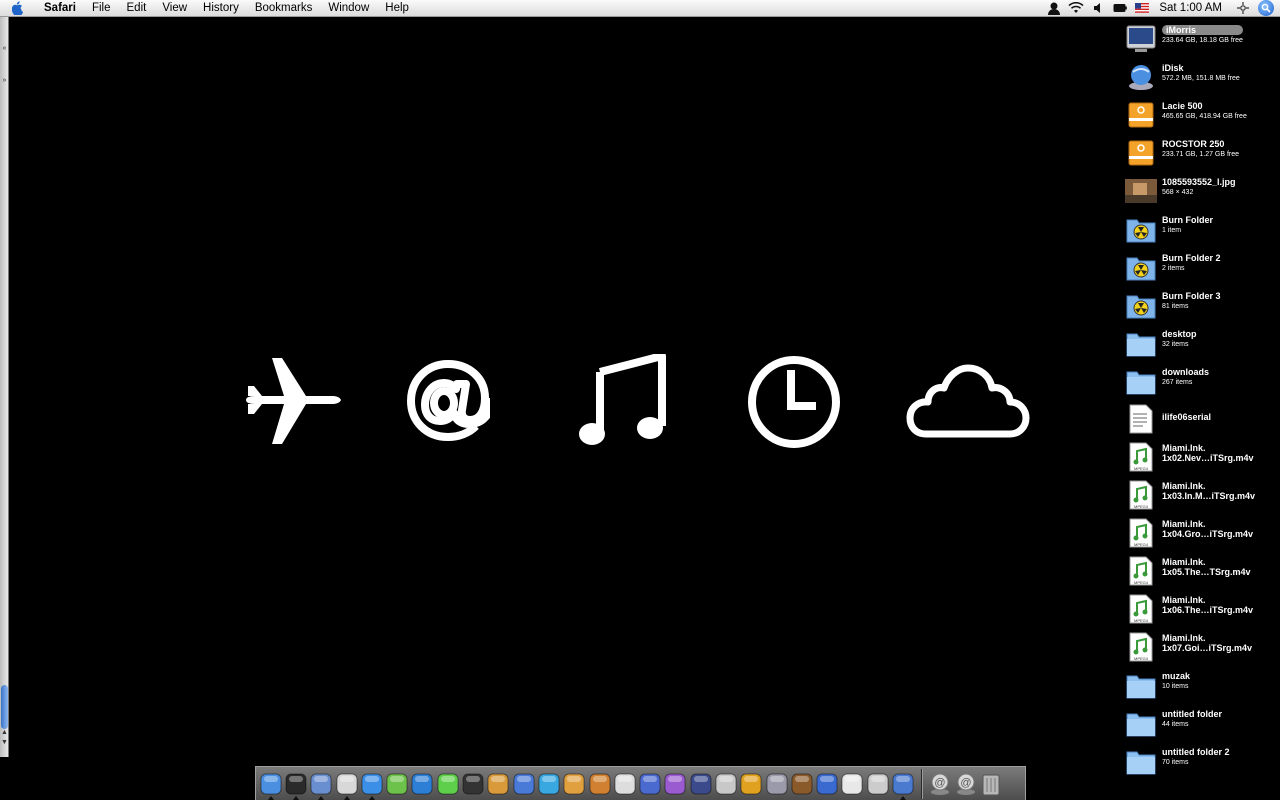 The height and width of the screenshot is (800, 1280). What do you see at coordinates (270, 784) in the screenshot?
I see `finder-icon` at bounding box center [270, 784].